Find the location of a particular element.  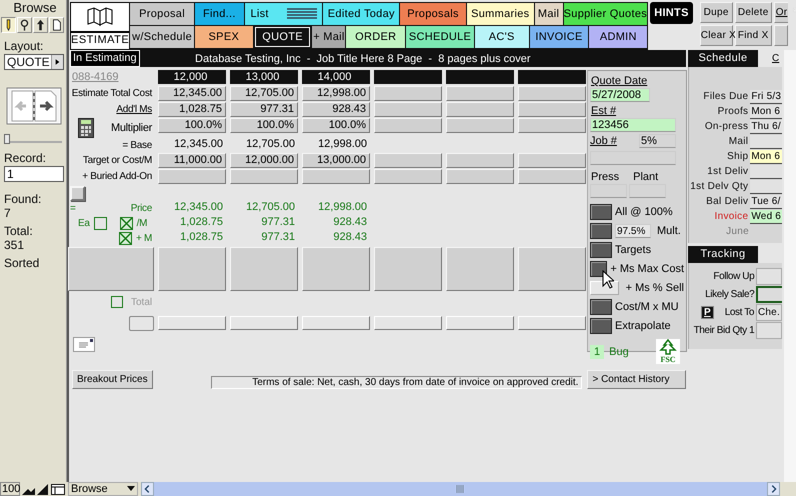

action-button: Delete is located at coordinates (753, 12).